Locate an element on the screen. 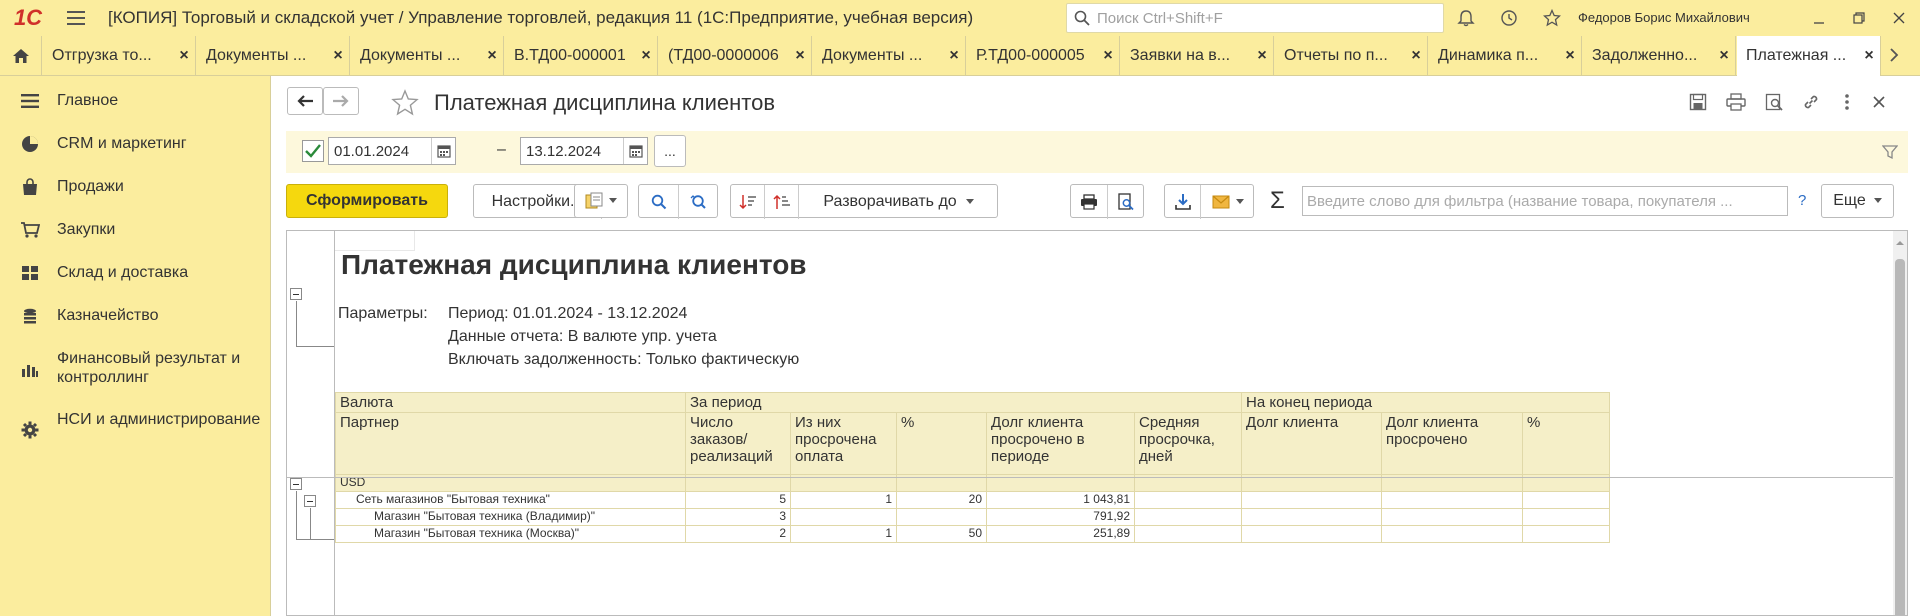 The height and width of the screenshot is (616, 1920). tab-label: (ТД00-0000006 is located at coordinates (723, 55).